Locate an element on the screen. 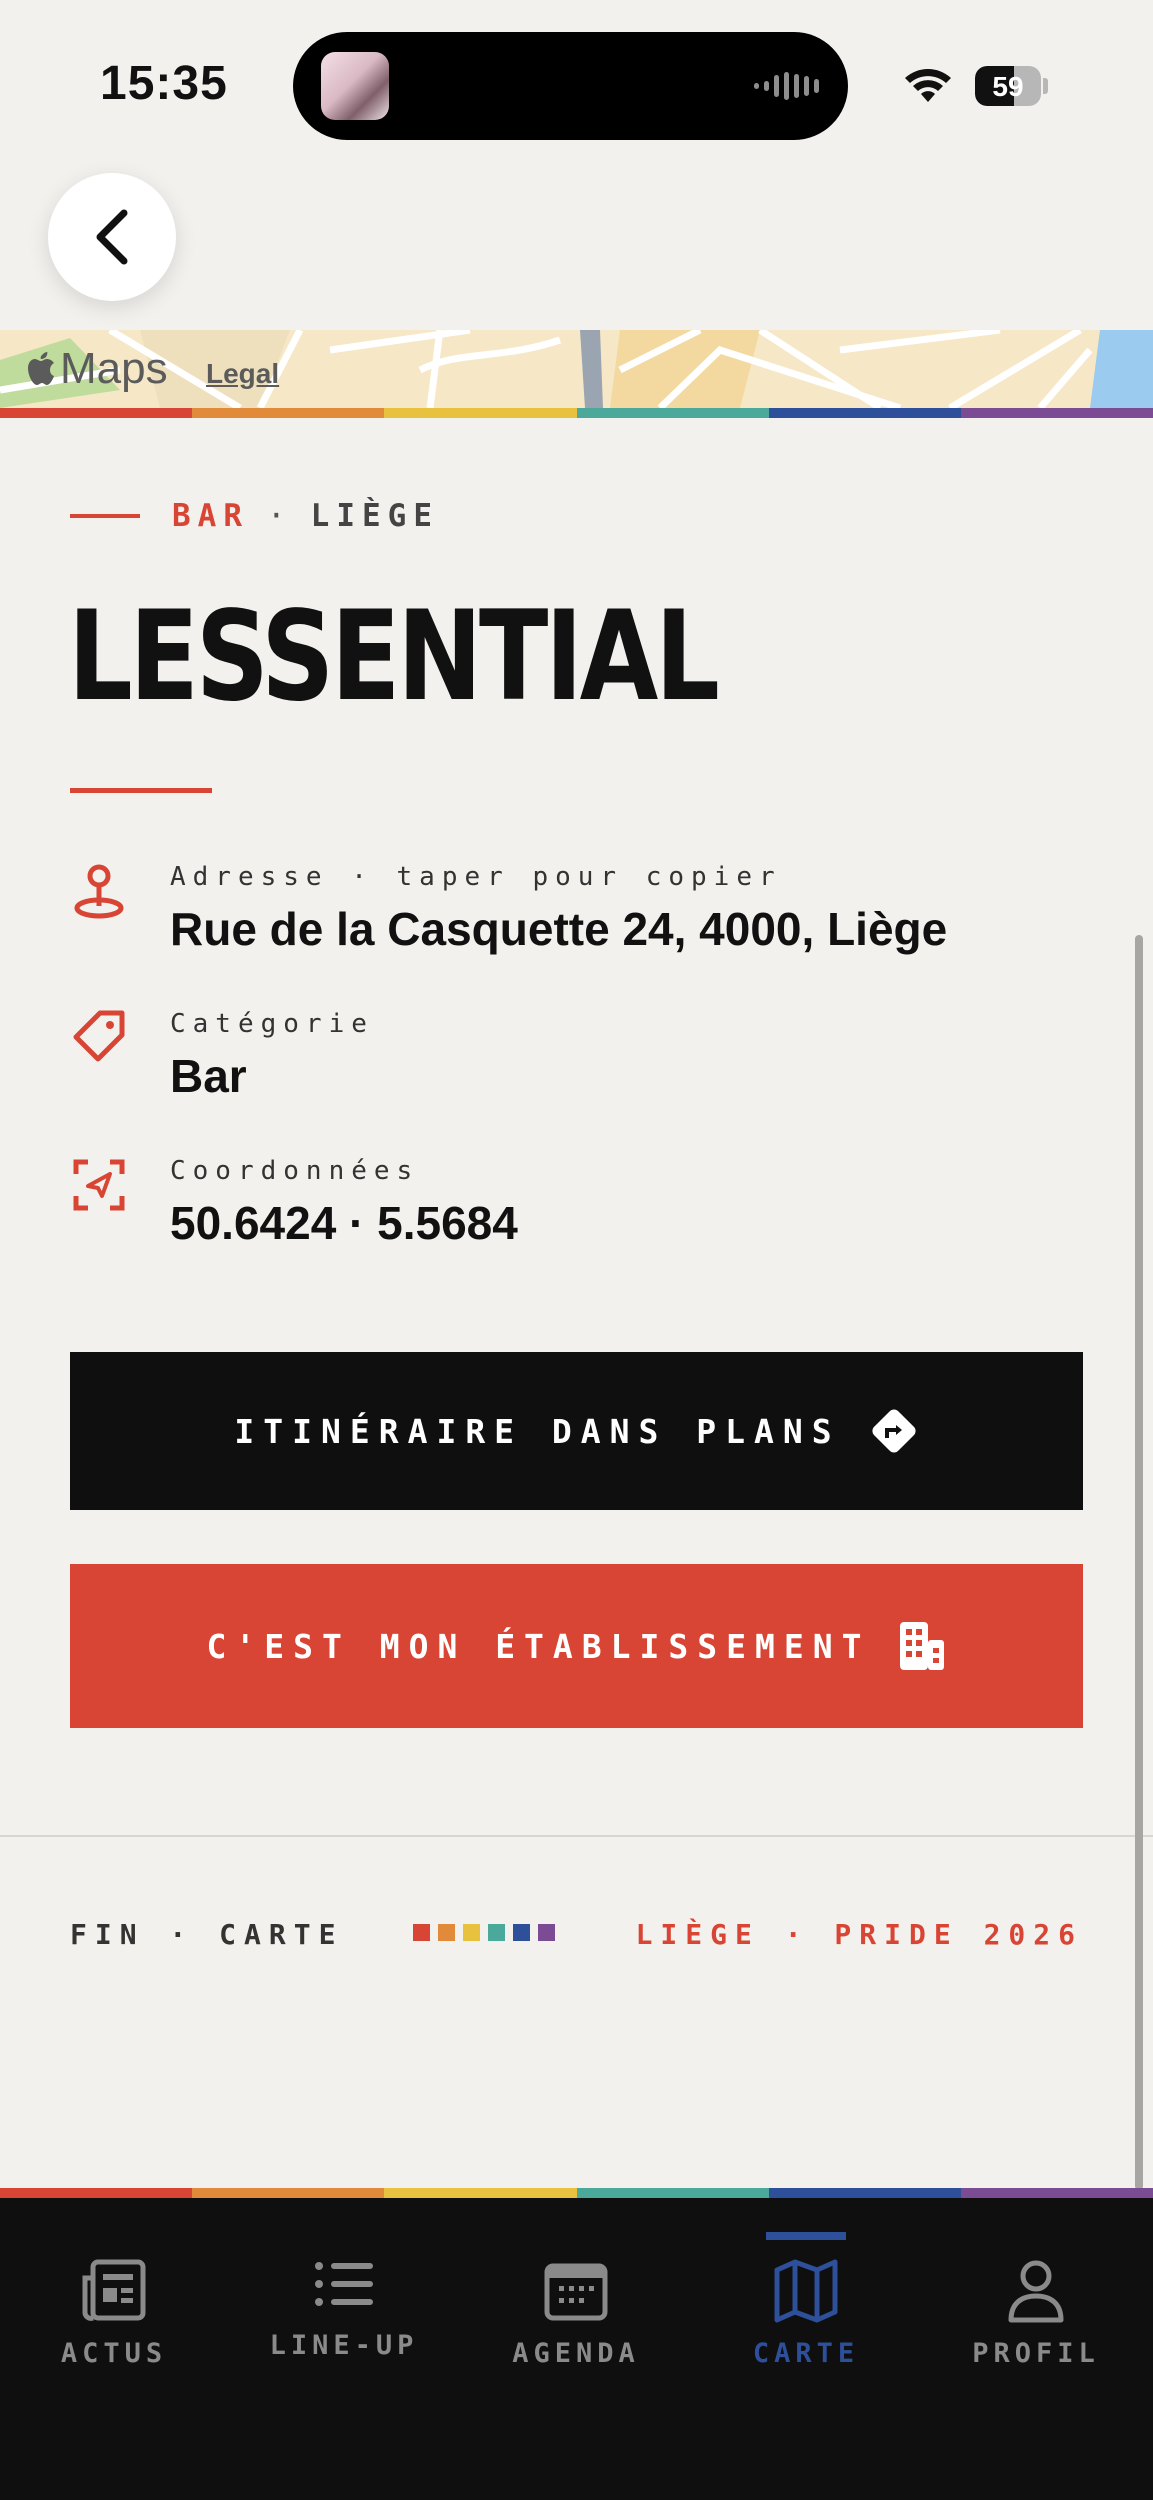  directions-button-label: ITINÉRAIRE DANS PLANS is located at coordinates (537, 1431).